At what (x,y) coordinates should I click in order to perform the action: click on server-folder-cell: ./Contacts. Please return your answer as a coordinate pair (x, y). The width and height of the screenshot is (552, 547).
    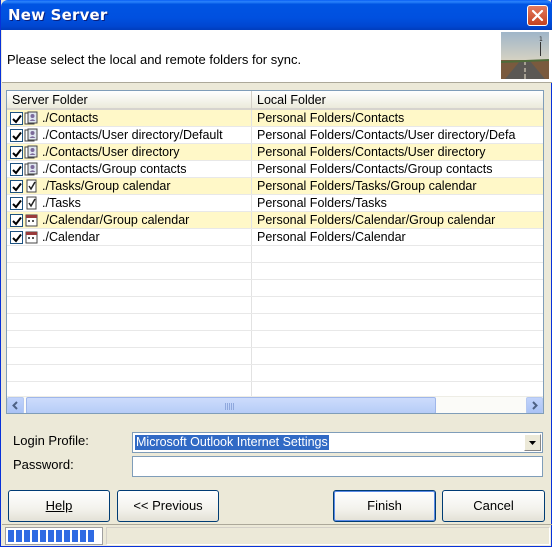
    Looking at the image, I should click on (129, 118).